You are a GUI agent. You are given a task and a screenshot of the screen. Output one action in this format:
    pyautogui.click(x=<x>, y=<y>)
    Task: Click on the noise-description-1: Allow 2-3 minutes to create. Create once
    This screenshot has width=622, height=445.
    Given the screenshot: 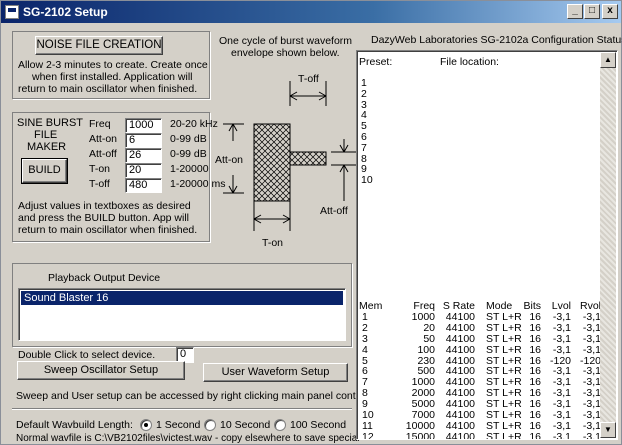 What is the action you would take?
    pyautogui.click(x=113, y=65)
    